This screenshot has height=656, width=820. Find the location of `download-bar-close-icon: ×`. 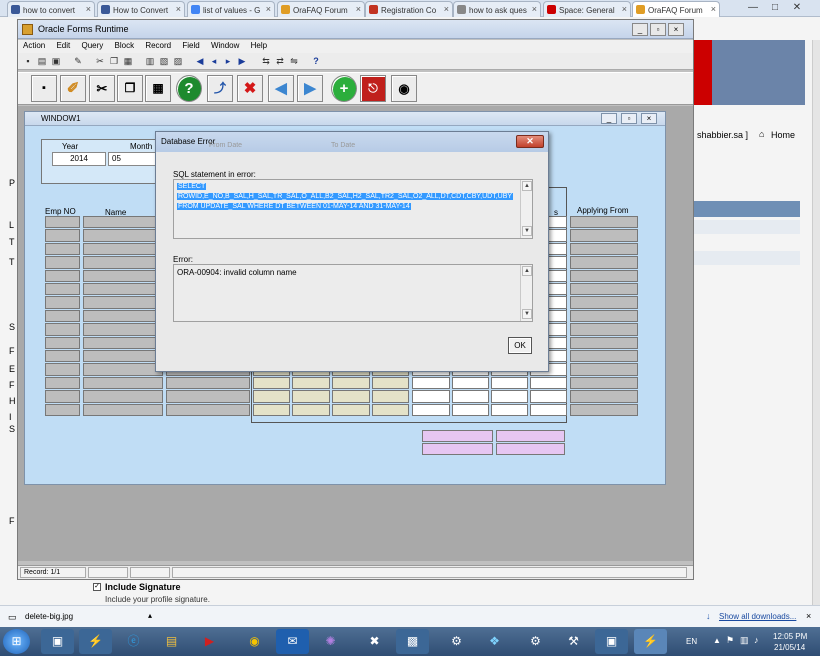

download-bar-close-icon: × is located at coordinates (808, 616).